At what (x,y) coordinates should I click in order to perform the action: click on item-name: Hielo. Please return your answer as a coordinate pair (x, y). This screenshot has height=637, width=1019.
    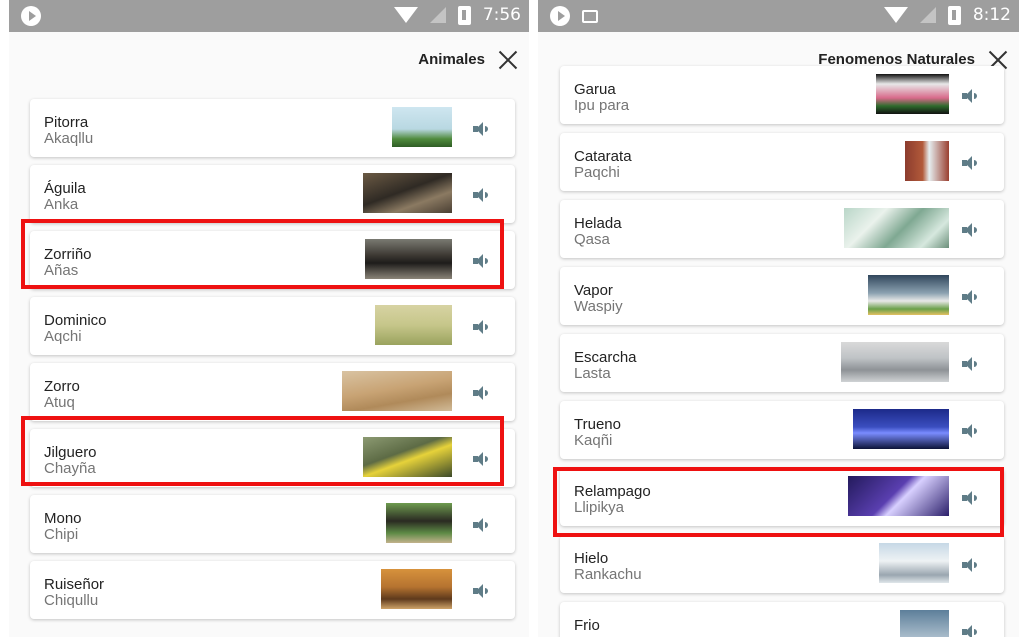
    Looking at the image, I should click on (591, 558).